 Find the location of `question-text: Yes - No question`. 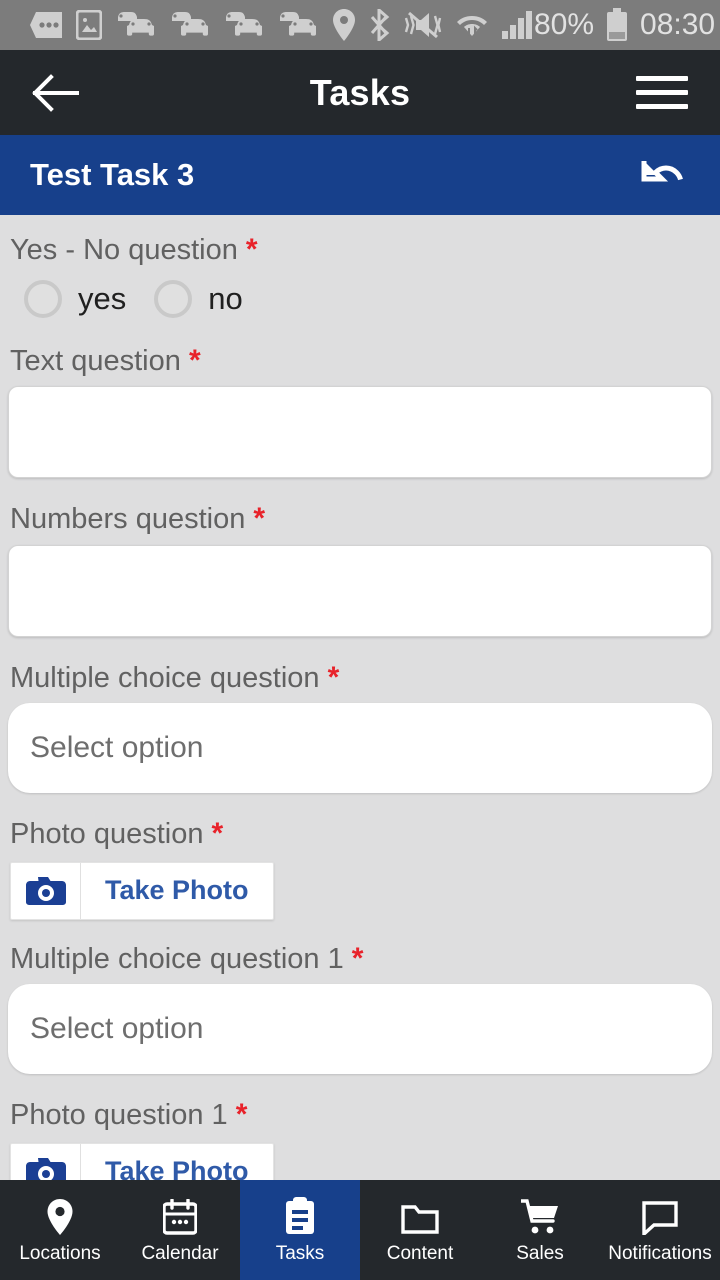

question-text: Yes - No question is located at coordinates (124, 250).